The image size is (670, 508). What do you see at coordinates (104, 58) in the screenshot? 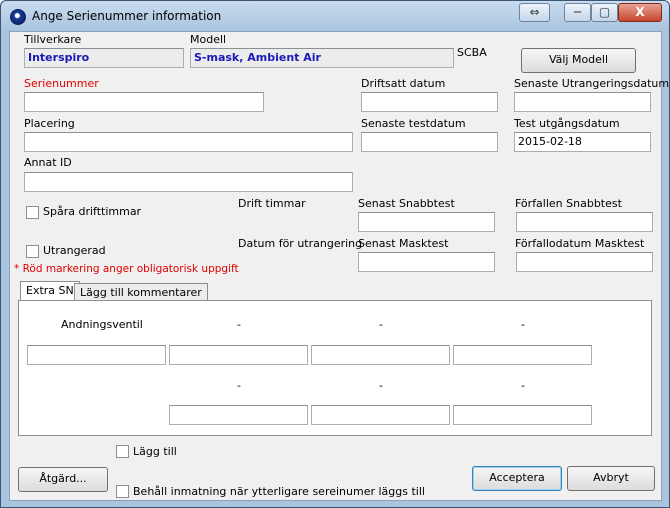
I see `tillverkare-field: Interspiro` at bounding box center [104, 58].